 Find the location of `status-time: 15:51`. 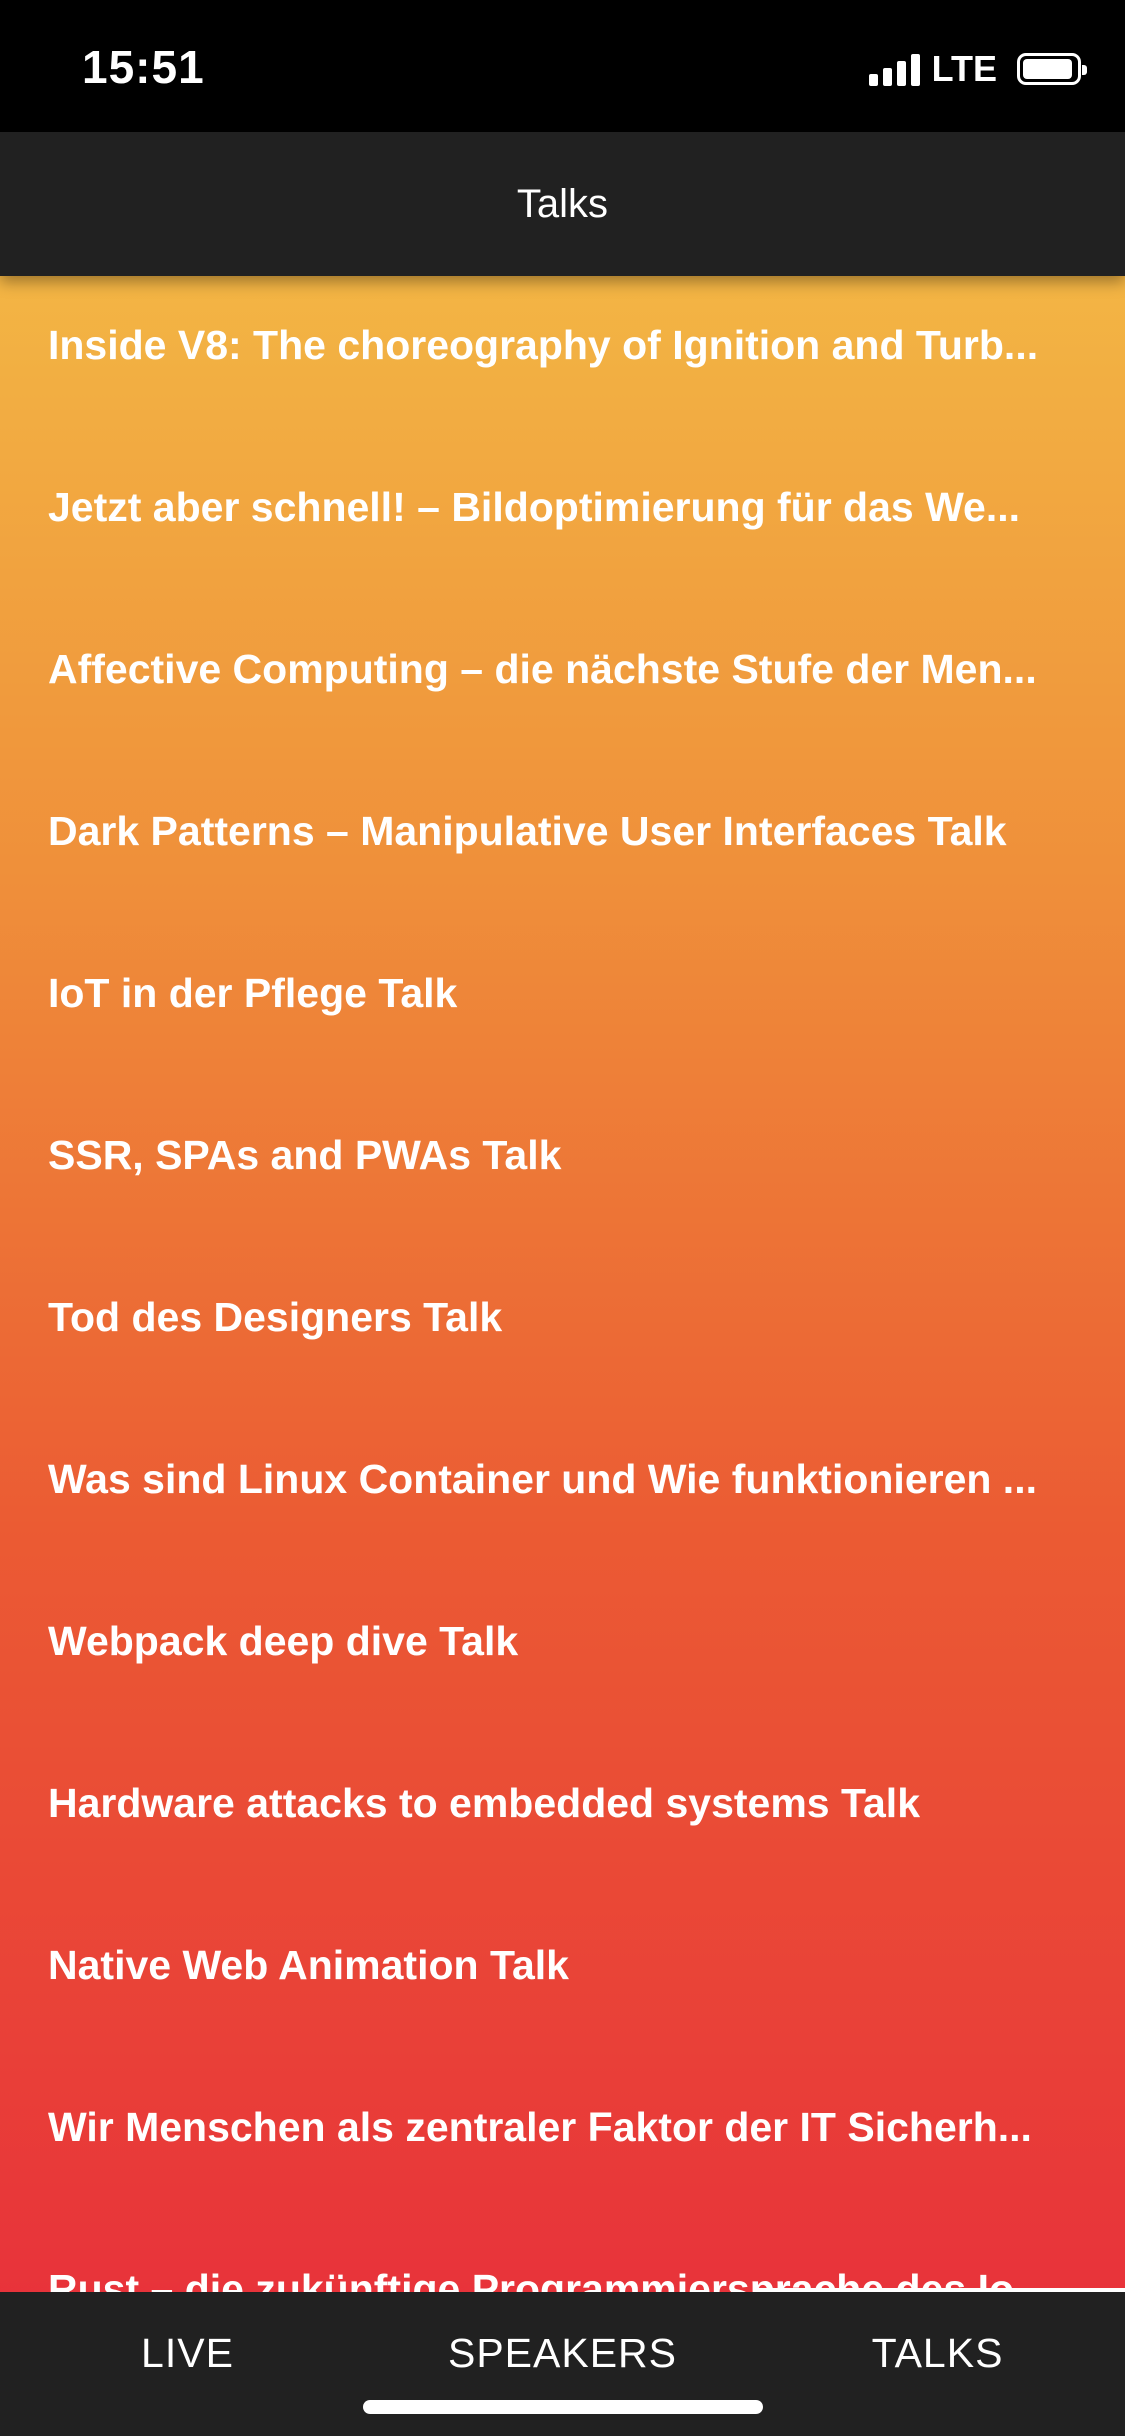

status-time: 15:51 is located at coordinates (143, 67).